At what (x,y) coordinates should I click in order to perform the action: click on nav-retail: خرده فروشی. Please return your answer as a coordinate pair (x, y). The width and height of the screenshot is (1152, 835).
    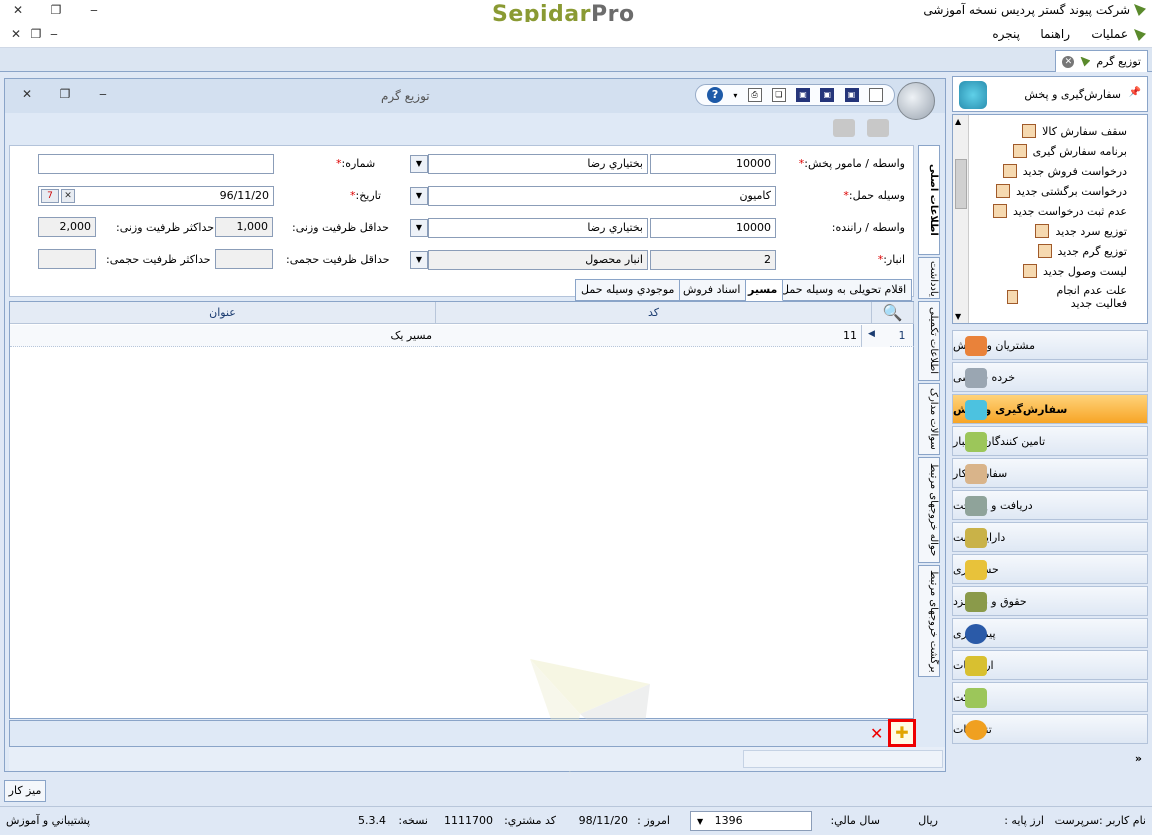
    Looking at the image, I should click on (1050, 377).